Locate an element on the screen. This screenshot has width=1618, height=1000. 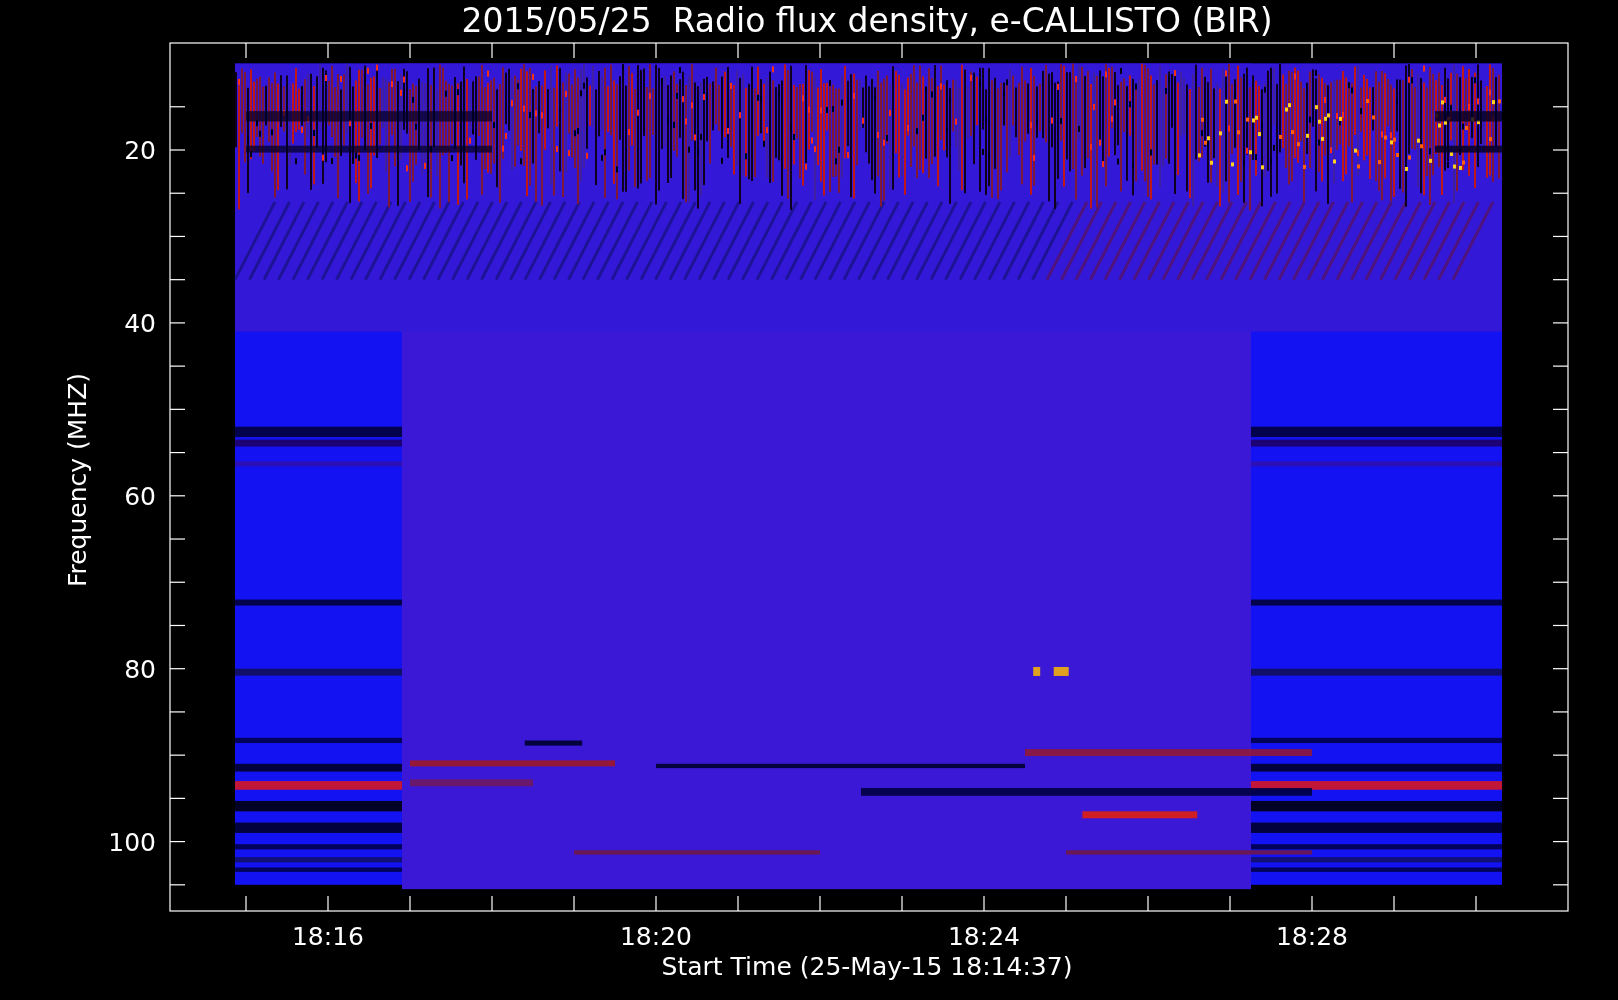
y-axis-label: Frequency (MHZ) is located at coordinates (77, 480).